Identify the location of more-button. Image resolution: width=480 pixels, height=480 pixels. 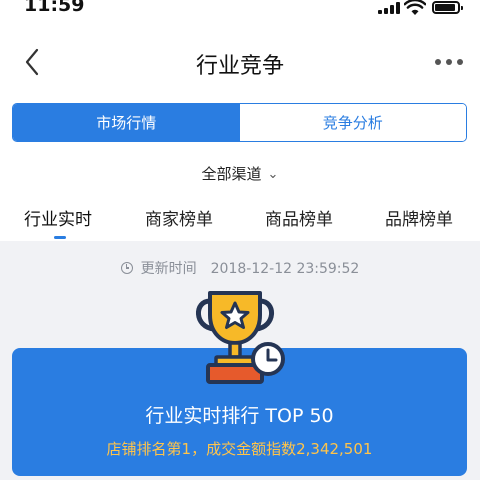
(449, 61).